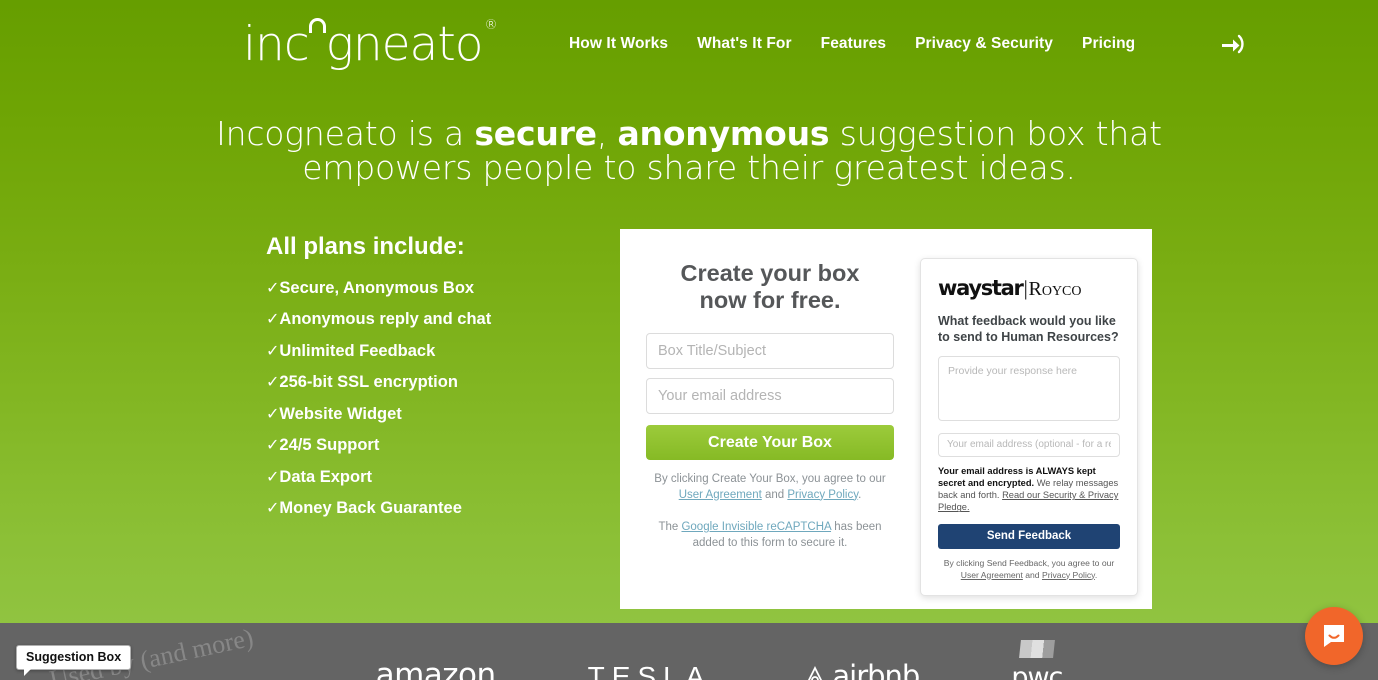 The height and width of the screenshot is (680, 1378). What do you see at coordinates (689, 660) in the screenshot?
I see `customer-logos: amazon TESLA airbnb pwc` at bounding box center [689, 660].